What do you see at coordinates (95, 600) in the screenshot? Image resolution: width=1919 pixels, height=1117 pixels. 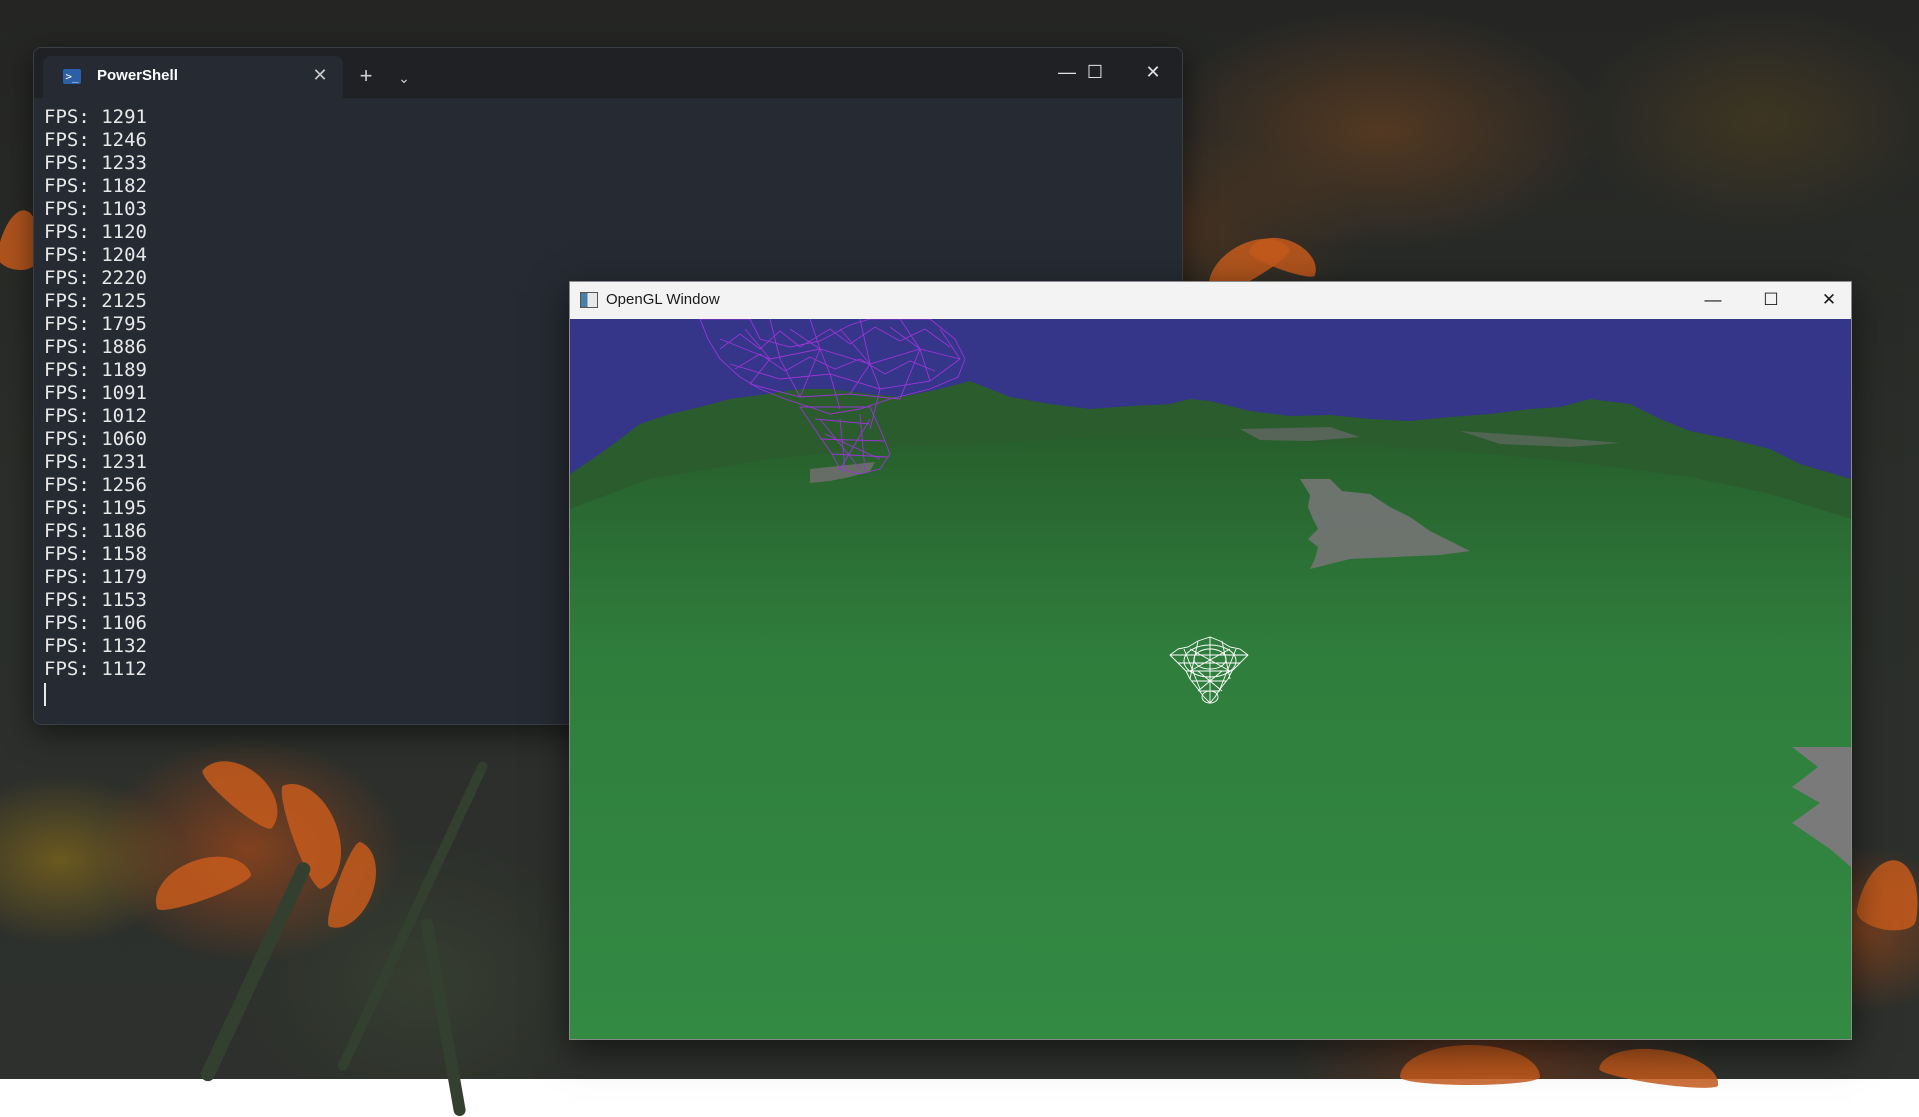 I see `terminal-line: FPS: 1153` at bounding box center [95, 600].